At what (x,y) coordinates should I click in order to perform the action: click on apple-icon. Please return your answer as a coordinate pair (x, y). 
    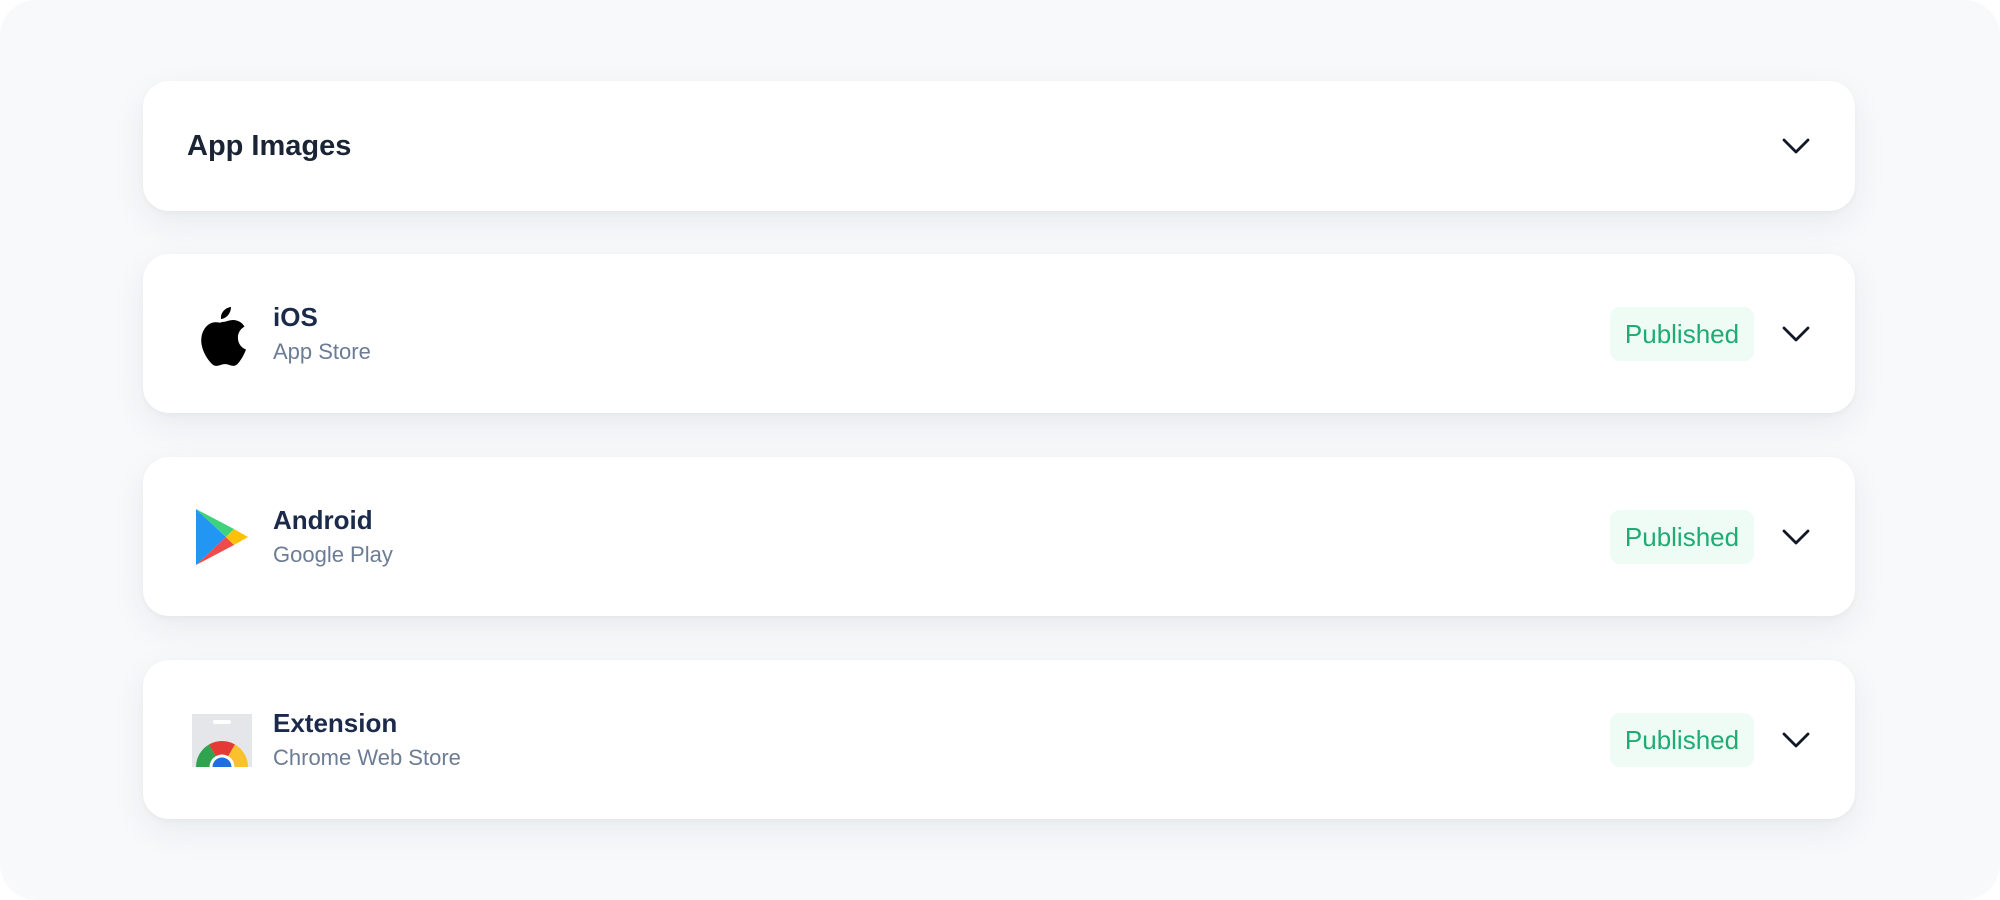
    Looking at the image, I should click on (223, 336).